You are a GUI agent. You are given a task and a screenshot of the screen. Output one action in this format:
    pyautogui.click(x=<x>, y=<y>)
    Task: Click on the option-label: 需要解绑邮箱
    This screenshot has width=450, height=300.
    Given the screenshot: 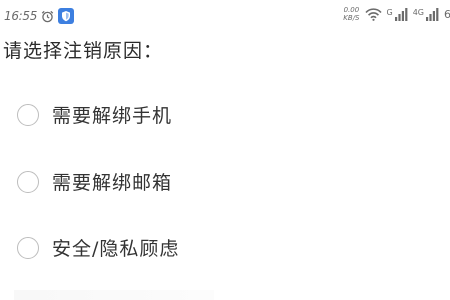 What is the action you would take?
    pyautogui.click(x=112, y=183)
    